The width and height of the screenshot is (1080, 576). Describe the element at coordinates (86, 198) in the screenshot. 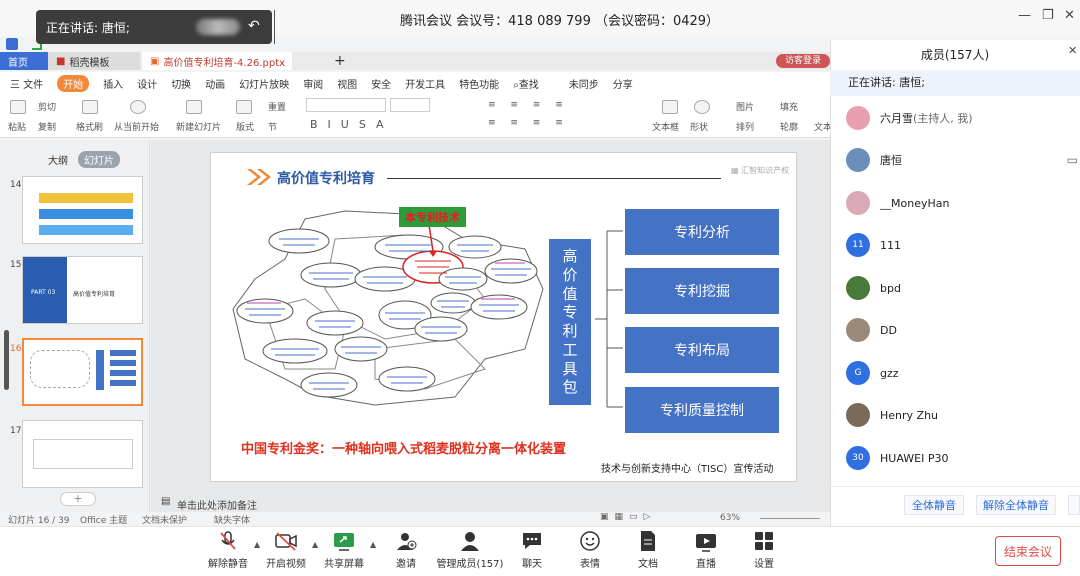

I see `thumb-shape` at that location.